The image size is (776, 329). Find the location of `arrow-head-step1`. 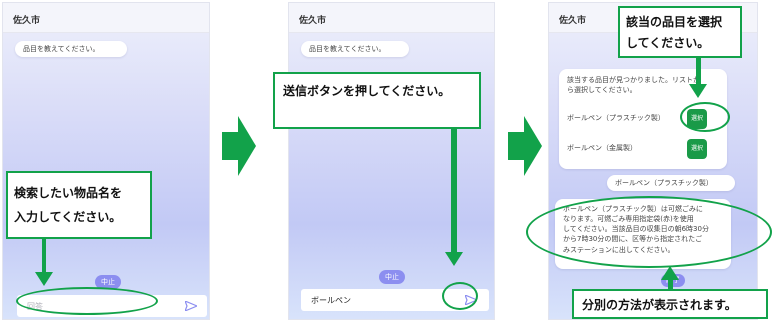

arrow-head-step1 is located at coordinates (44, 279).